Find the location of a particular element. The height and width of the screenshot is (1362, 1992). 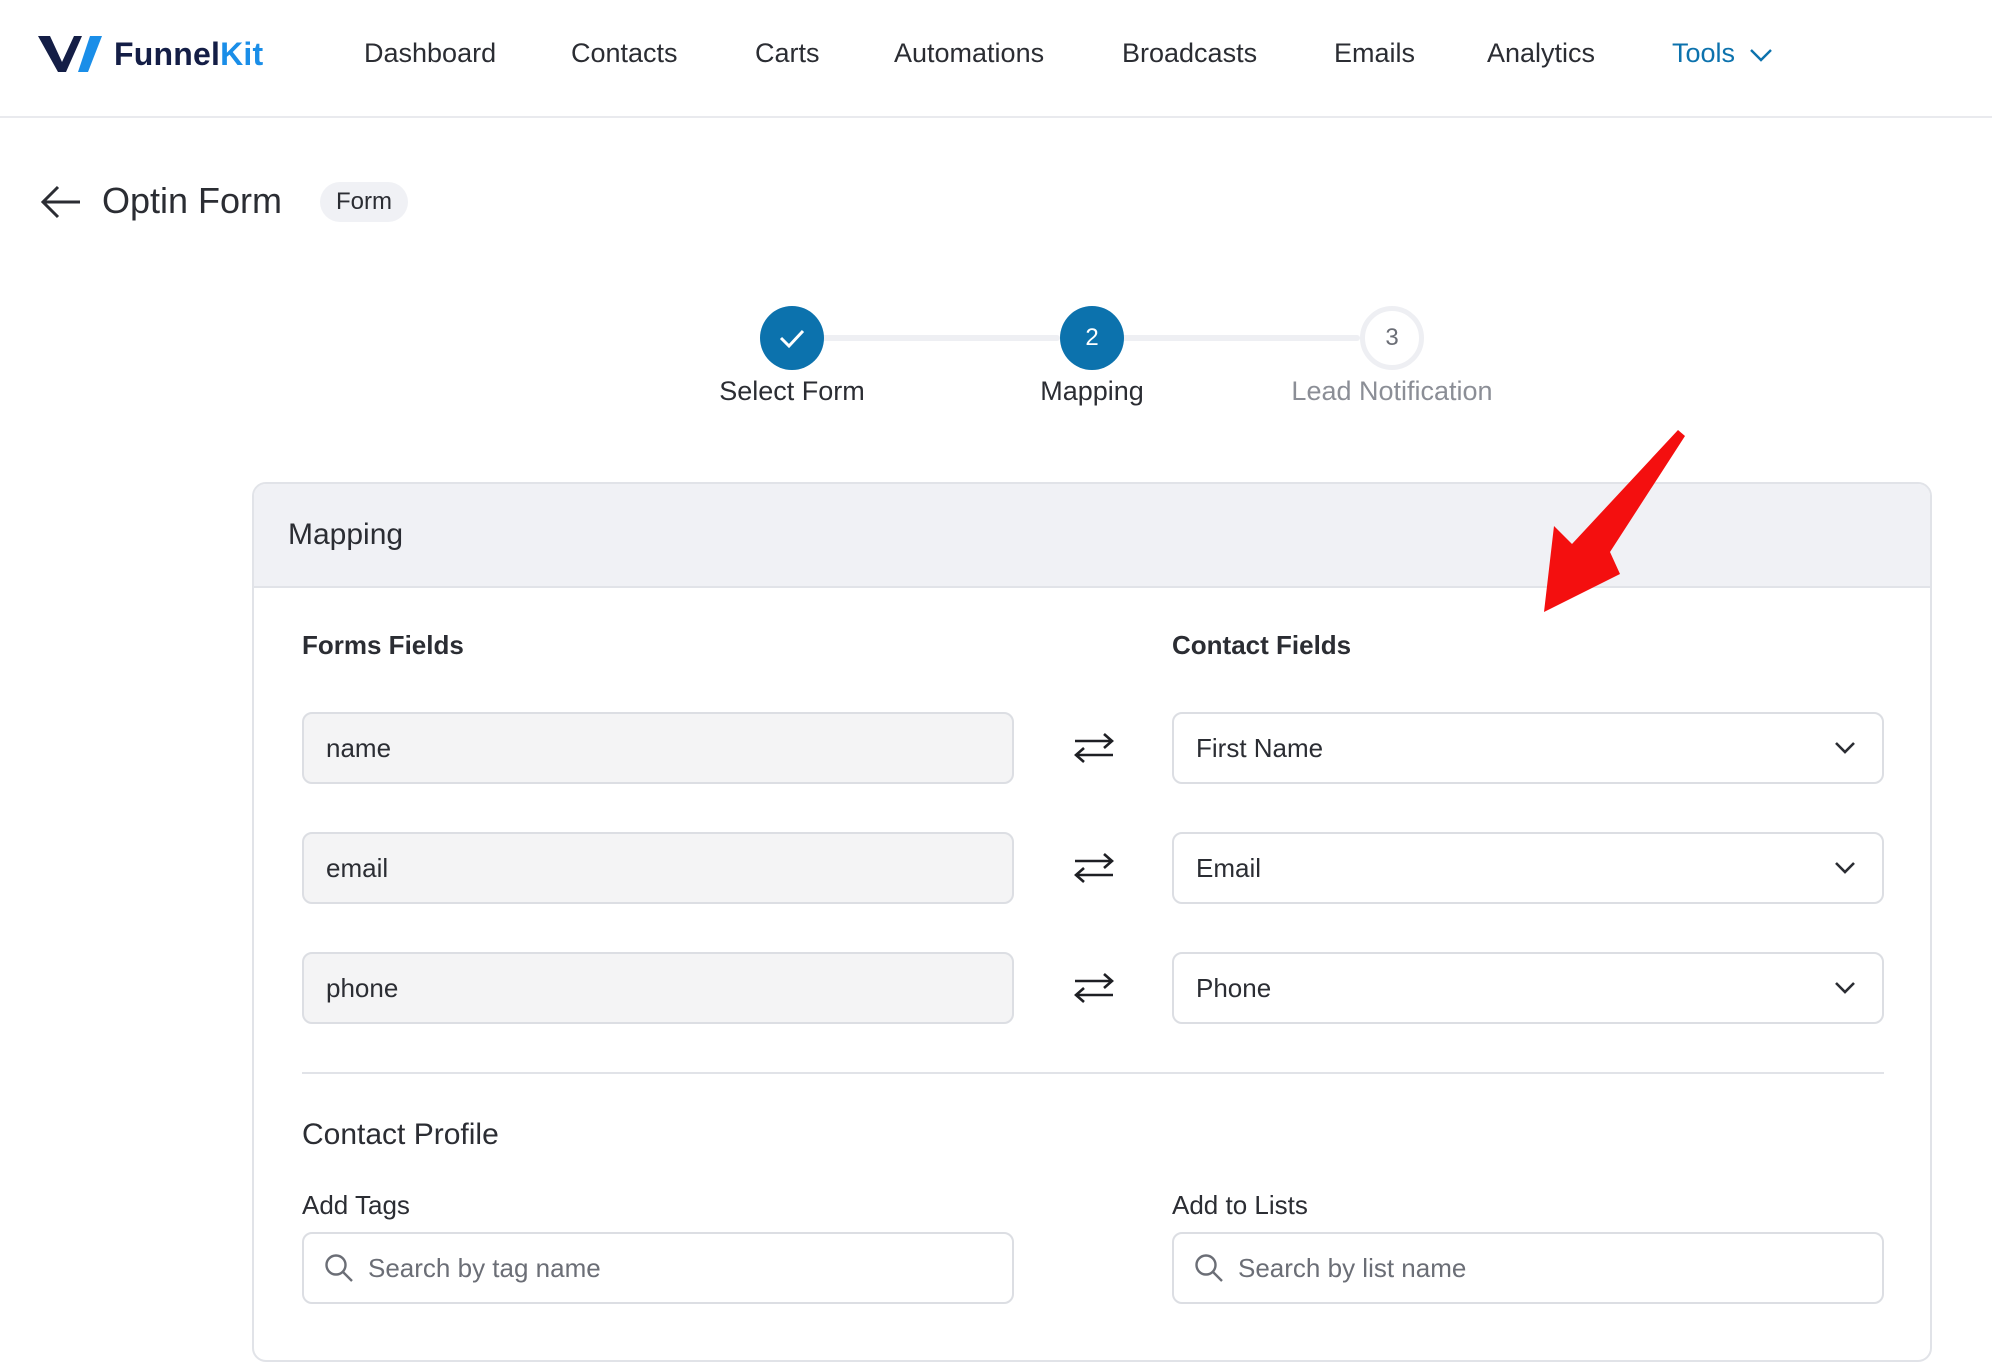

page-title: Optin Form is located at coordinates (192, 200).